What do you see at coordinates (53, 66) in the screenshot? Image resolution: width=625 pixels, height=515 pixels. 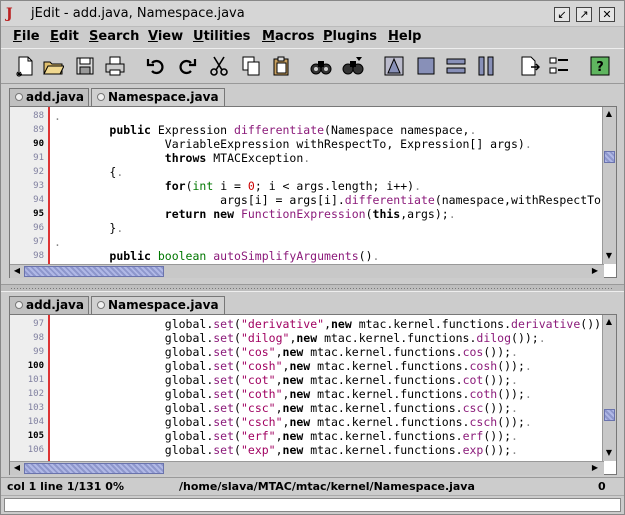 I see `open-file-icon` at bounding box center [53, 66].